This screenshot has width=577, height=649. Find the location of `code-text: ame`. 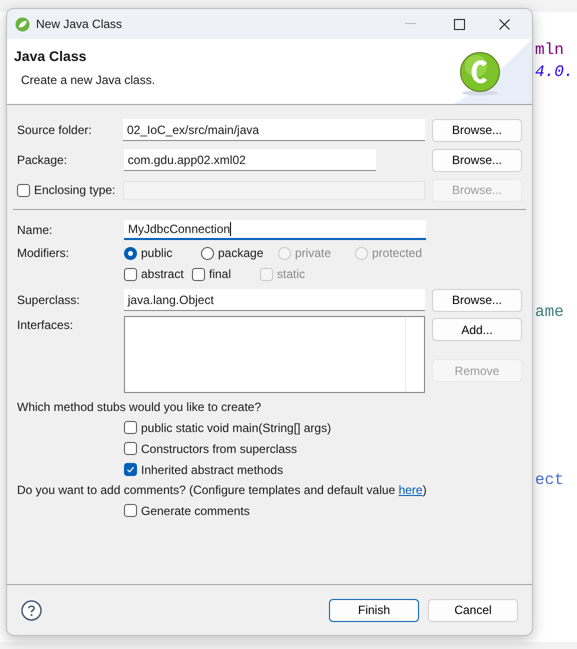

code-text: ame is located at coordinates (549, 312).